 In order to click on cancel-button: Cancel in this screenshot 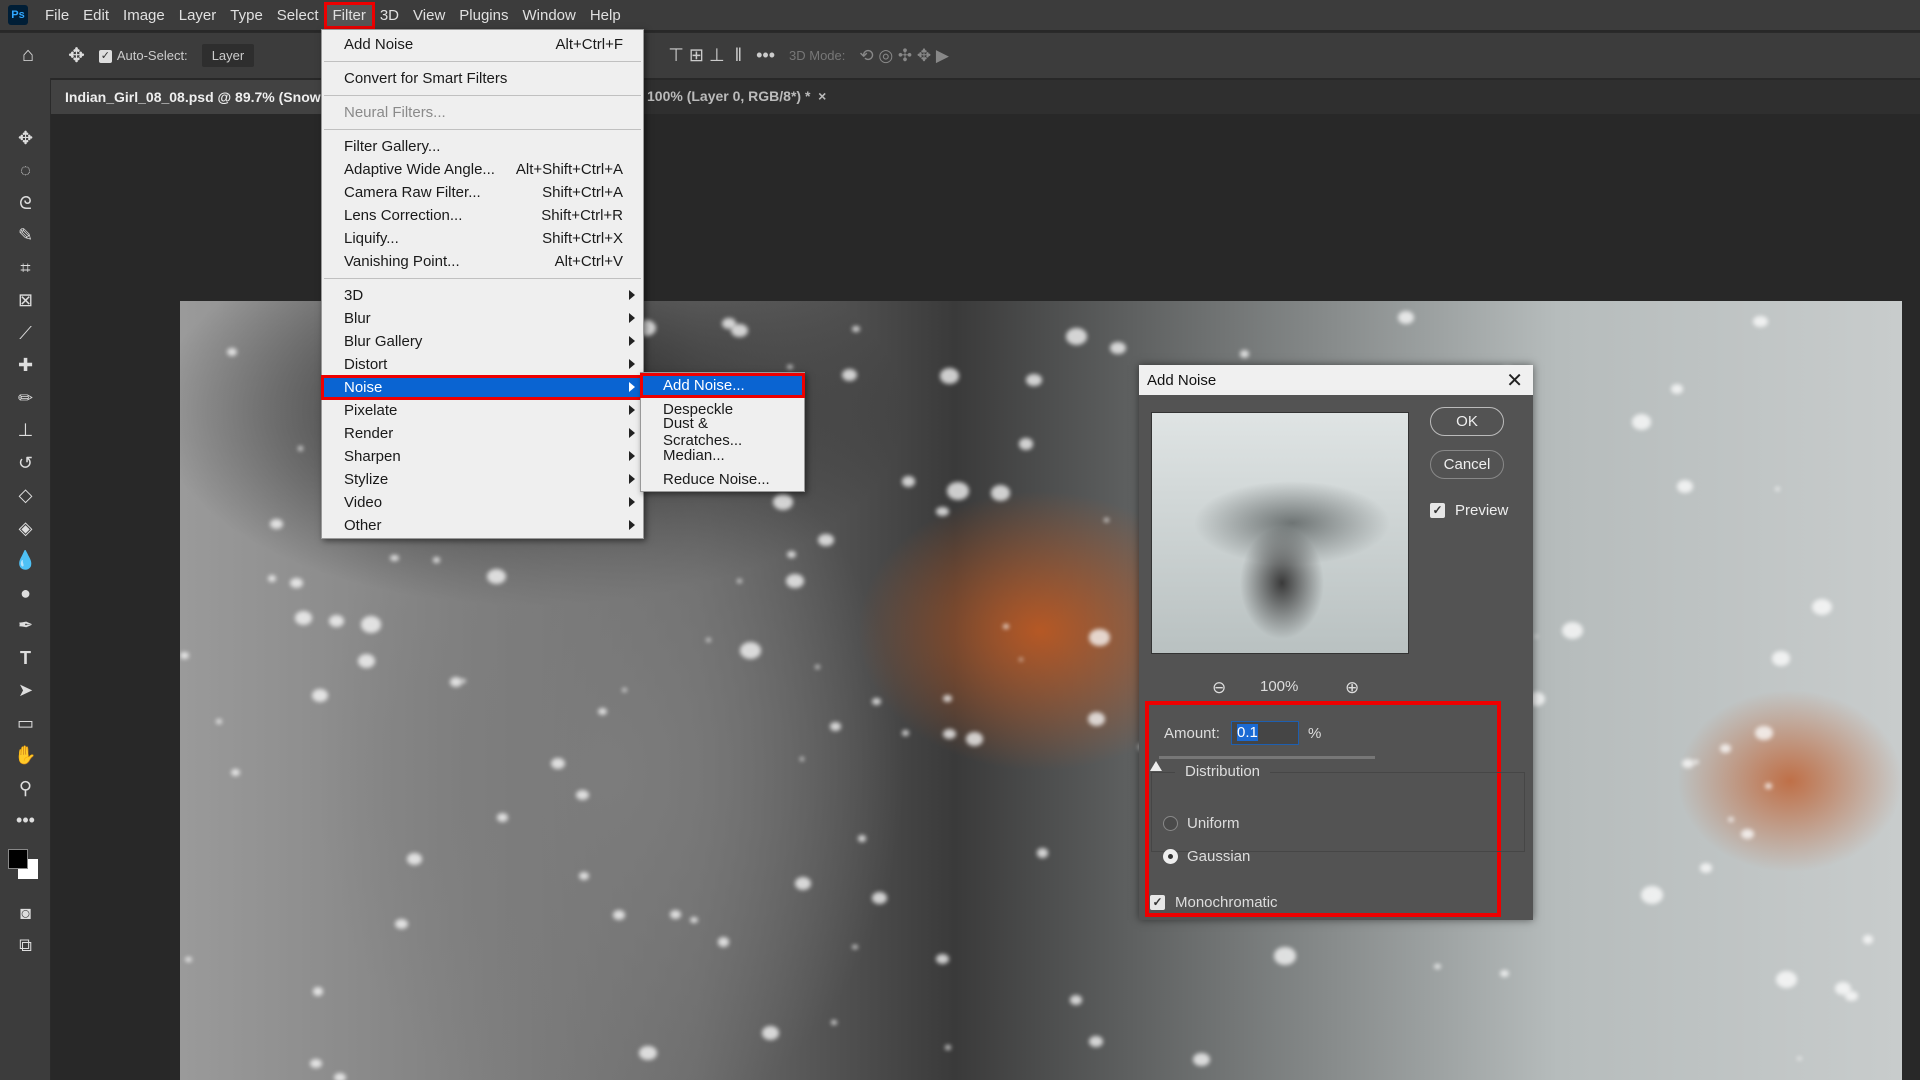, I will do `click(1467, 464)`.